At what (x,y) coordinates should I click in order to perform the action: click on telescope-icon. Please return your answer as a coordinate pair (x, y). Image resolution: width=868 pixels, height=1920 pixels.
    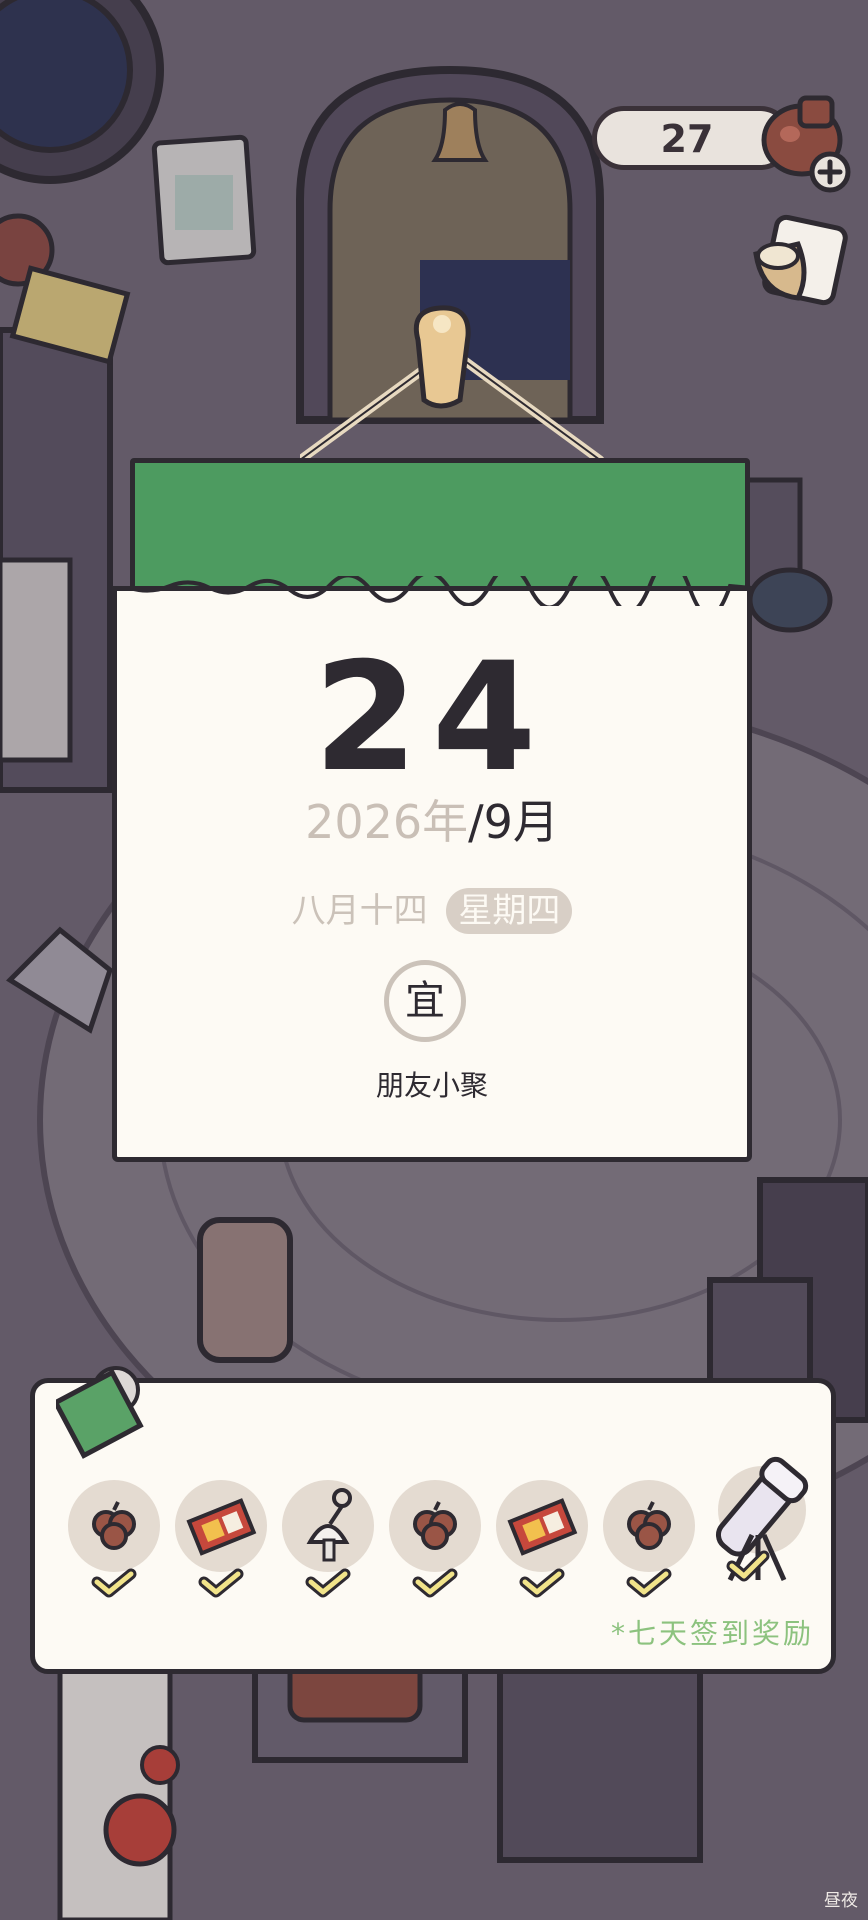
    Looking at the image, I should click on (762, 1519).